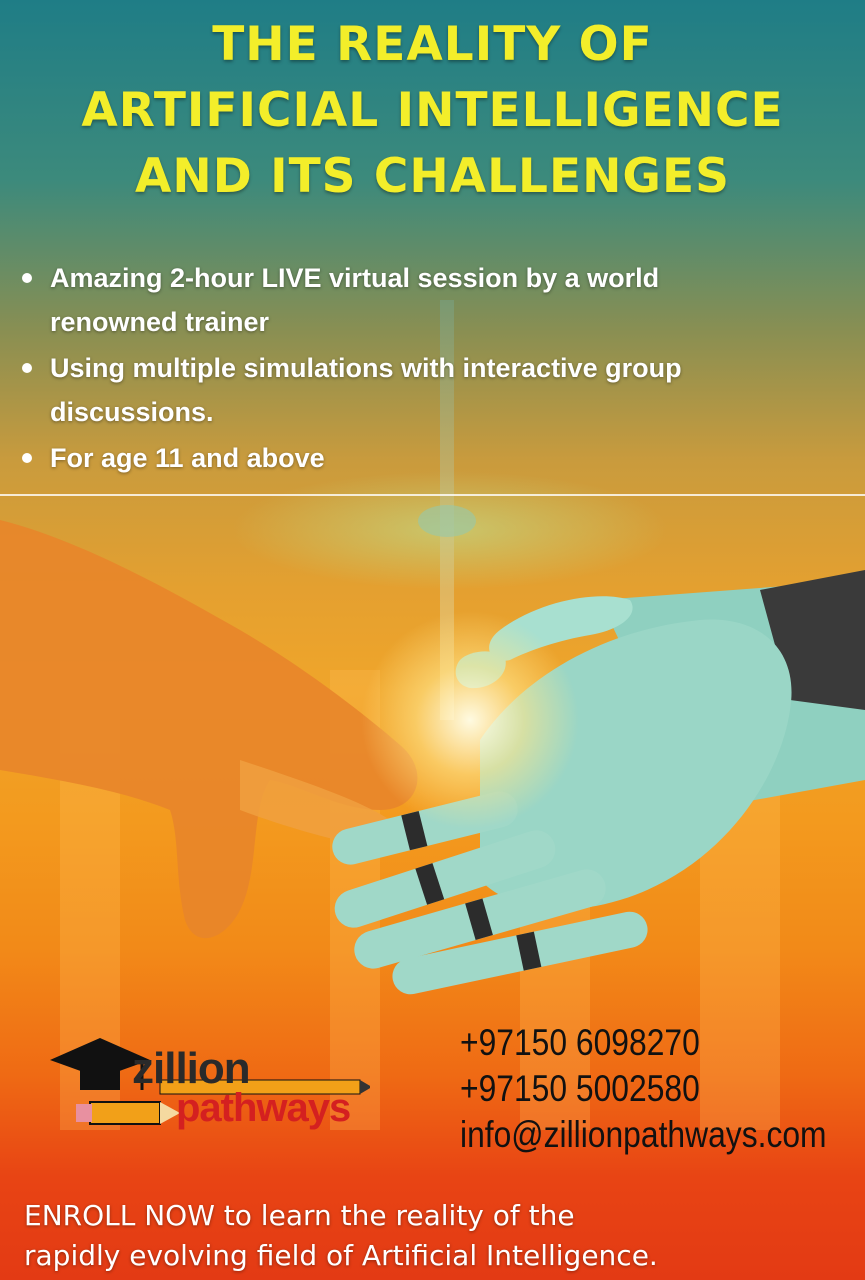  Describe the element at coordinates (132, 412) in the screenshot. I see `feature-text: discussions.` at that location.